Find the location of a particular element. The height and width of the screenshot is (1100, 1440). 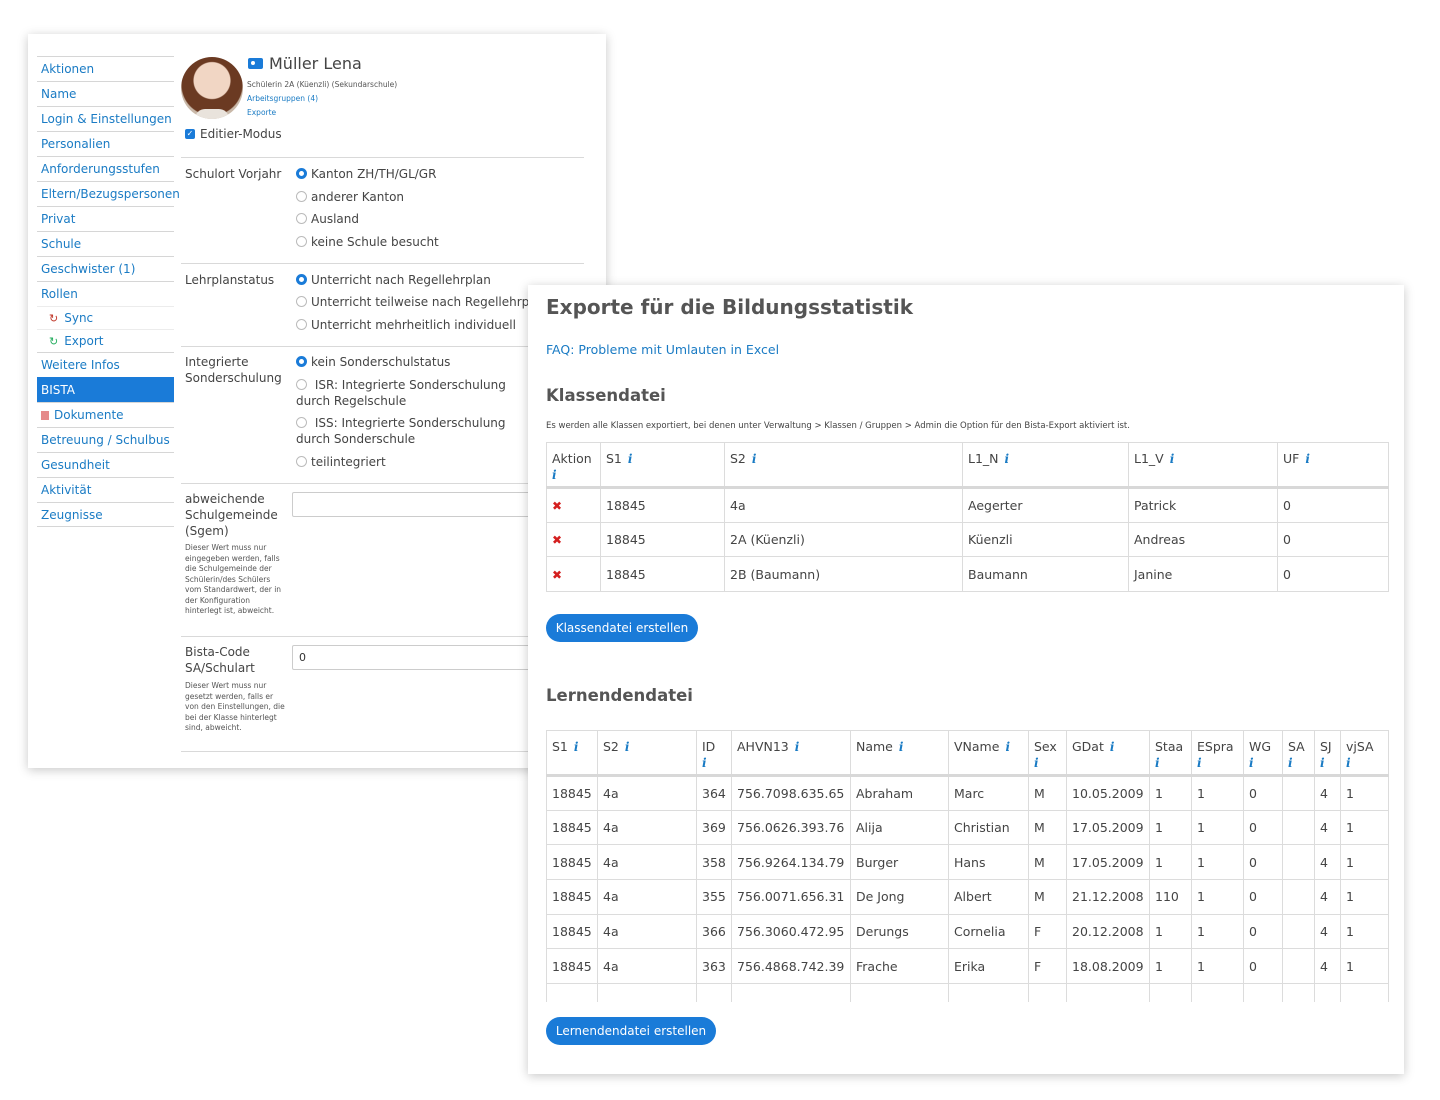

table-cell: 756.9264.134.79 is located at coordinates (791, 862).